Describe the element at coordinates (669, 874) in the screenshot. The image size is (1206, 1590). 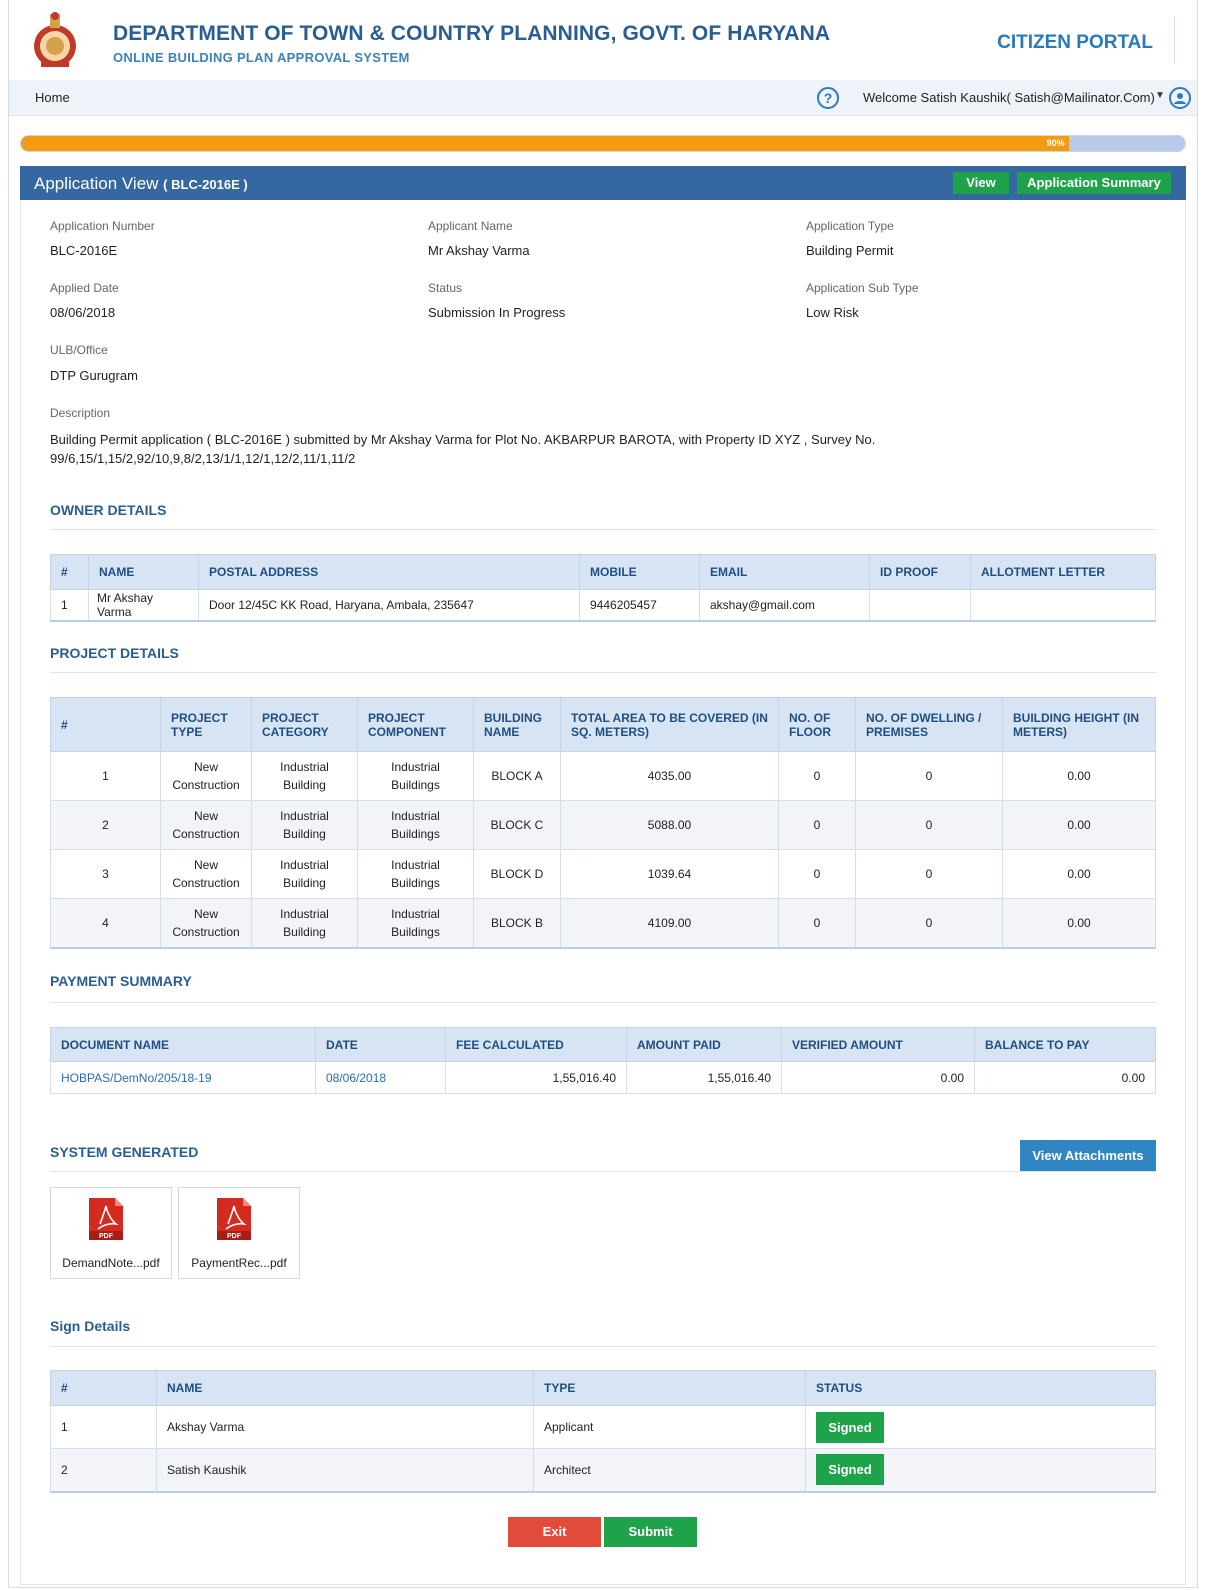
I see `table-cell: 1039.64` at that location.